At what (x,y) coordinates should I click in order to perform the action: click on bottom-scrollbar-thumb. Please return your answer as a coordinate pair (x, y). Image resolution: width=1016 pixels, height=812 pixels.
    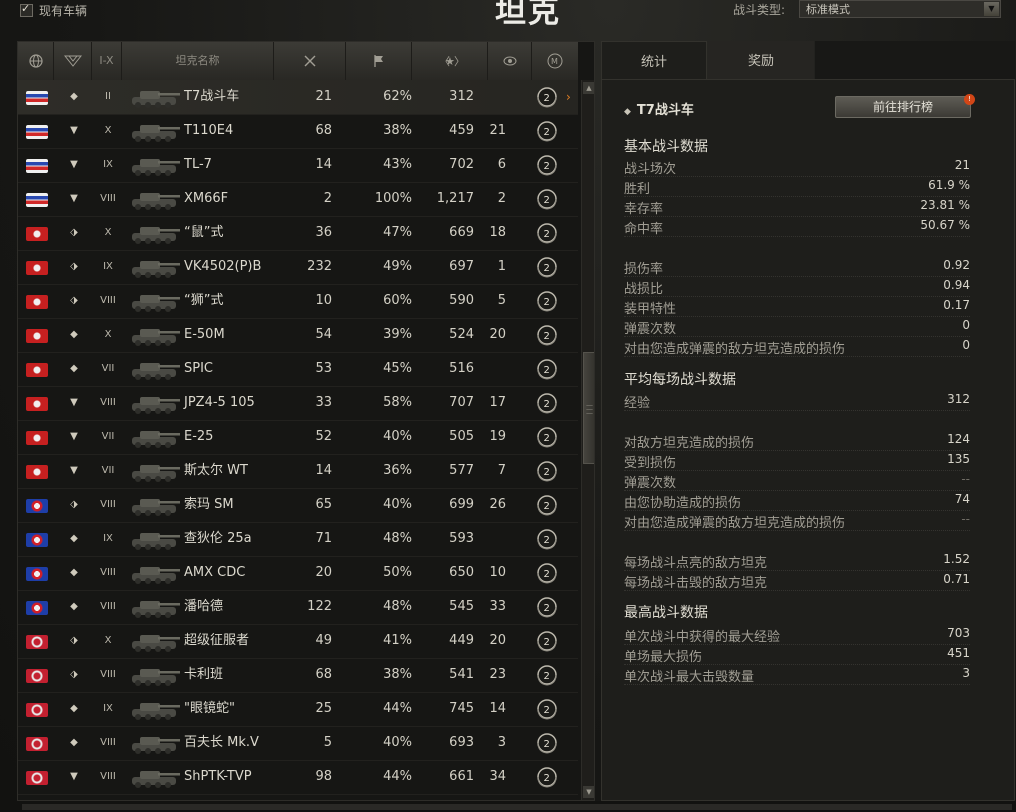
    Looking at the image, I should click on (517, 807).